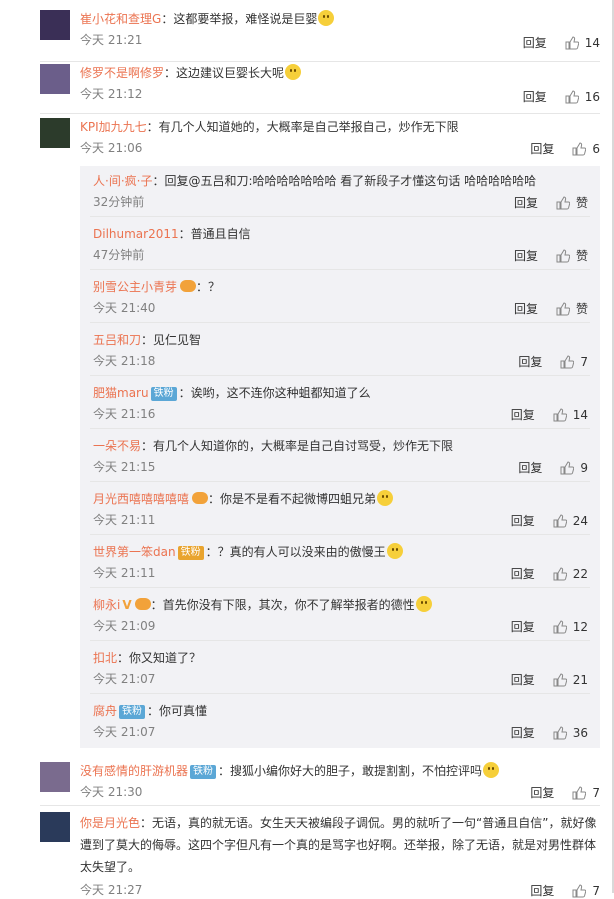  I want to click on reply-text: ：回复@五吕和刀:哈哈哈哈哈哈哈 看了新段子才懂这句话 哈哈哈哈哈哈, so click(344, 181).